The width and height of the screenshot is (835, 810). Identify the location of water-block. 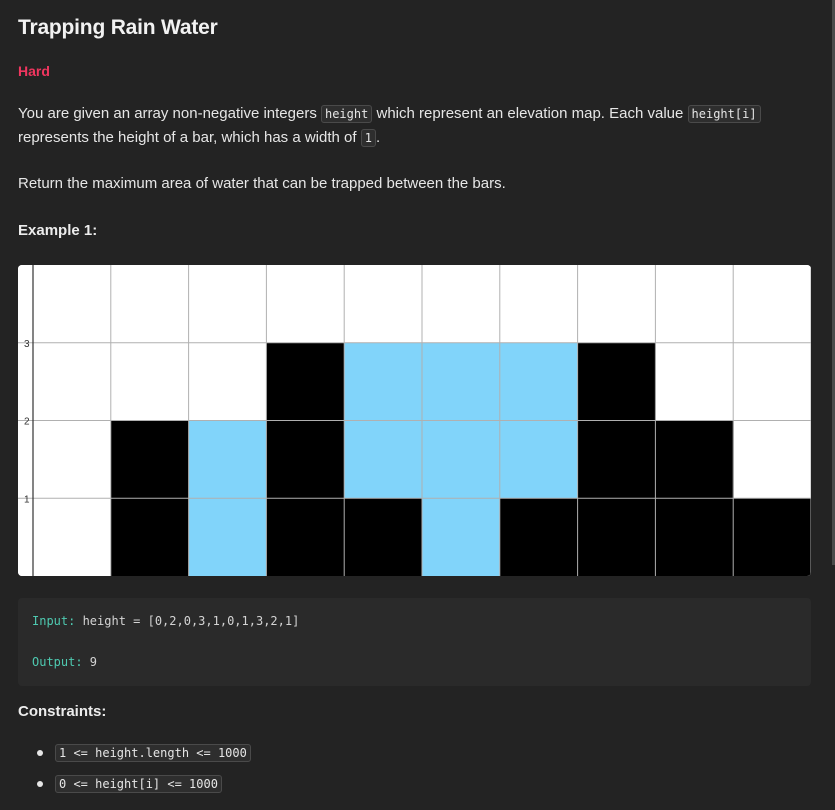
(461, 459).